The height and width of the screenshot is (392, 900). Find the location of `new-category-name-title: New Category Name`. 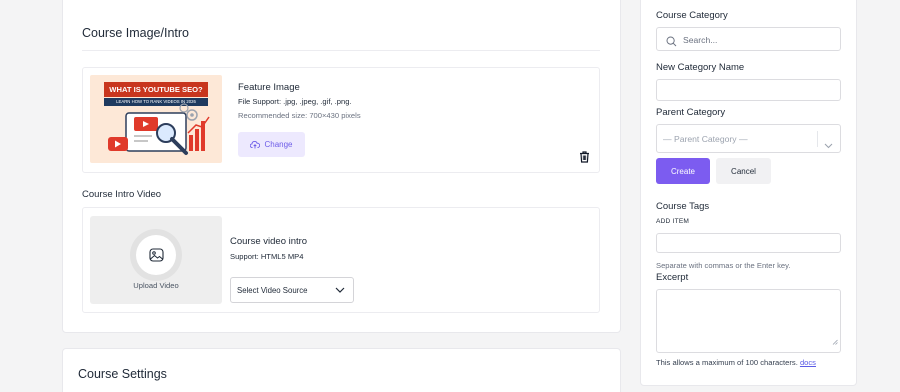

new-category-name-title: New Category Name is located at coordinates (700, 67).